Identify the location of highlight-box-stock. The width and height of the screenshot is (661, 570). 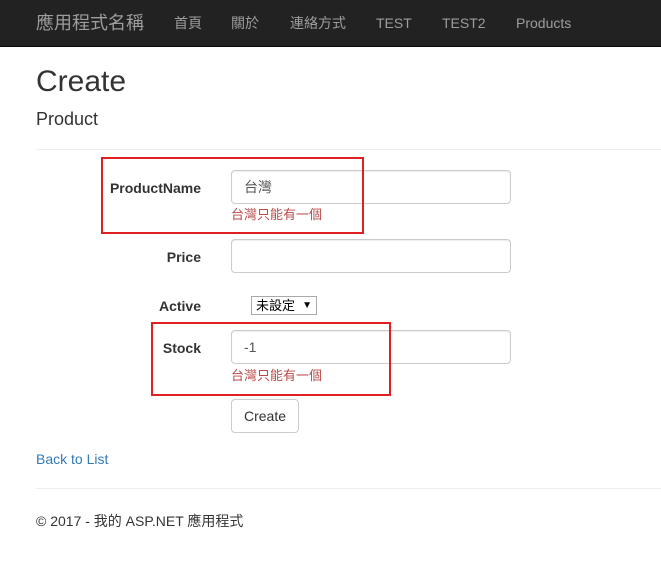
(271, 359).